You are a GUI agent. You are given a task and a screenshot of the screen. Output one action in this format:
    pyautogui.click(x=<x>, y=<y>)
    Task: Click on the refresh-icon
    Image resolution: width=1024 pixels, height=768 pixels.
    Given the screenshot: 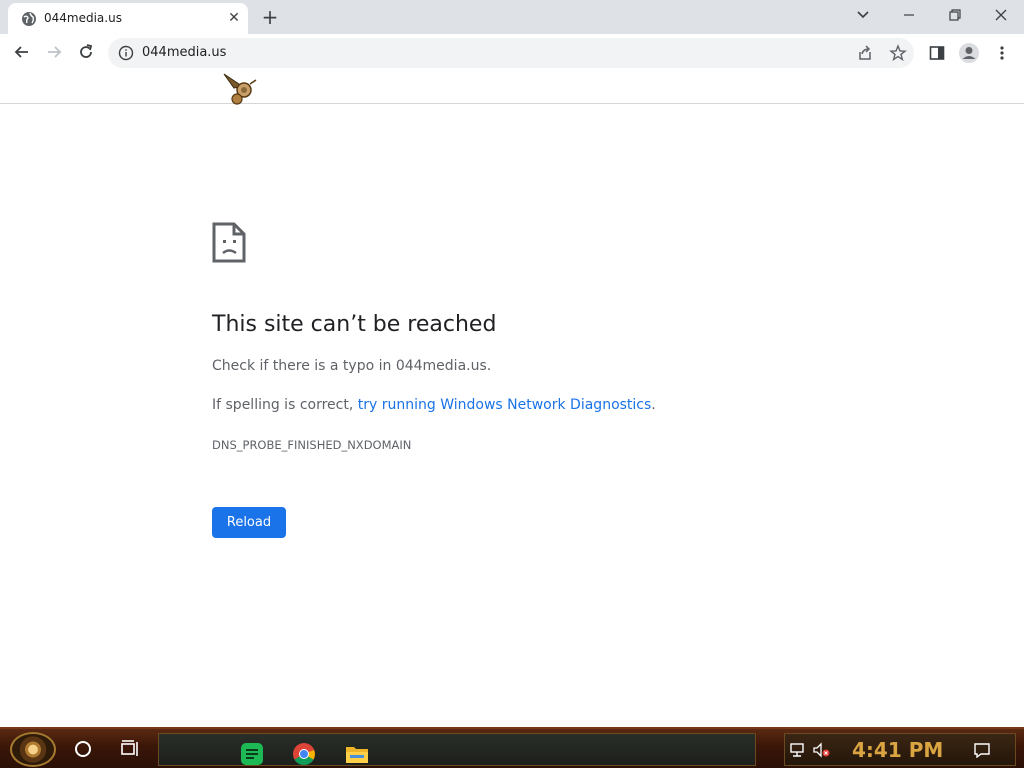 What is the action you would take?
    pyautogui.click(x=86, y=51)
    